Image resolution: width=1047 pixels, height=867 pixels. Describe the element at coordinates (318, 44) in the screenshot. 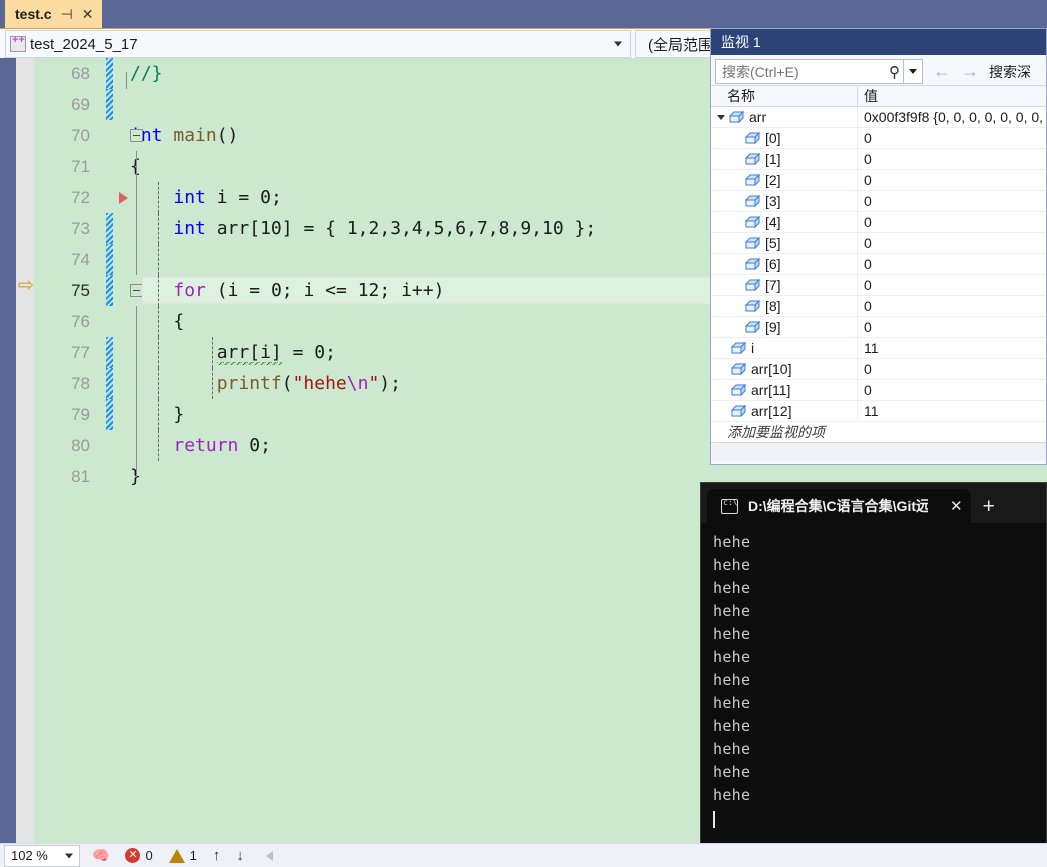

I see `project-scope-dropdown: test_2024_5_17` at that location.